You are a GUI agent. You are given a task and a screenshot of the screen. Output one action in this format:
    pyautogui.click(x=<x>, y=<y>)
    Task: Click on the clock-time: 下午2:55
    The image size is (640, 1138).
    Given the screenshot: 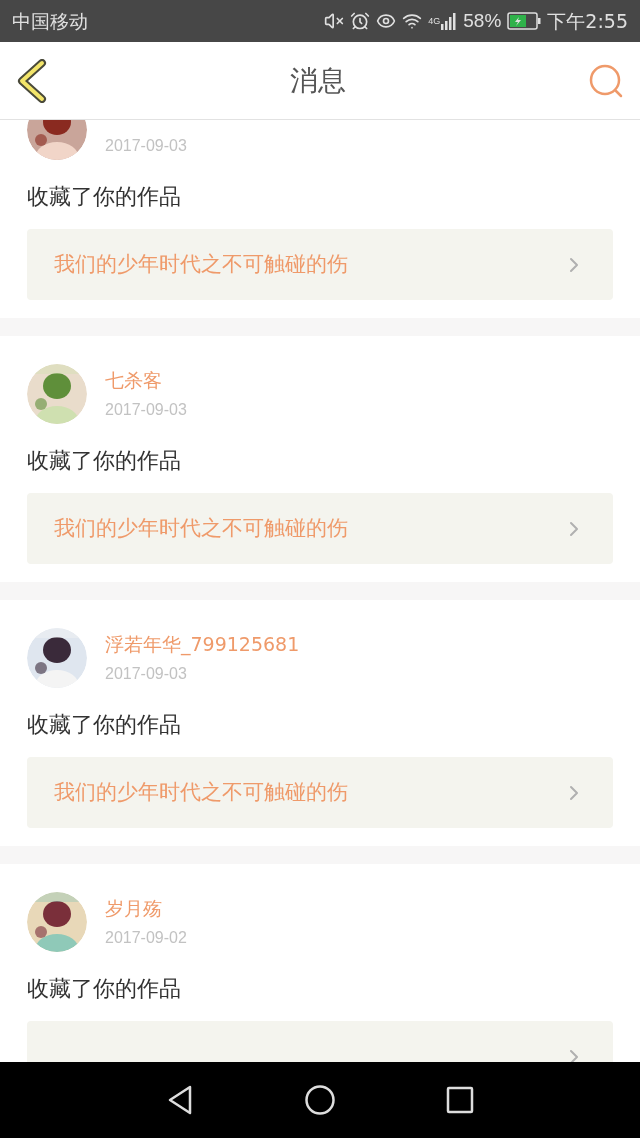 What is the action you would take?
    pyautogui.click(x=587, y=21)
    